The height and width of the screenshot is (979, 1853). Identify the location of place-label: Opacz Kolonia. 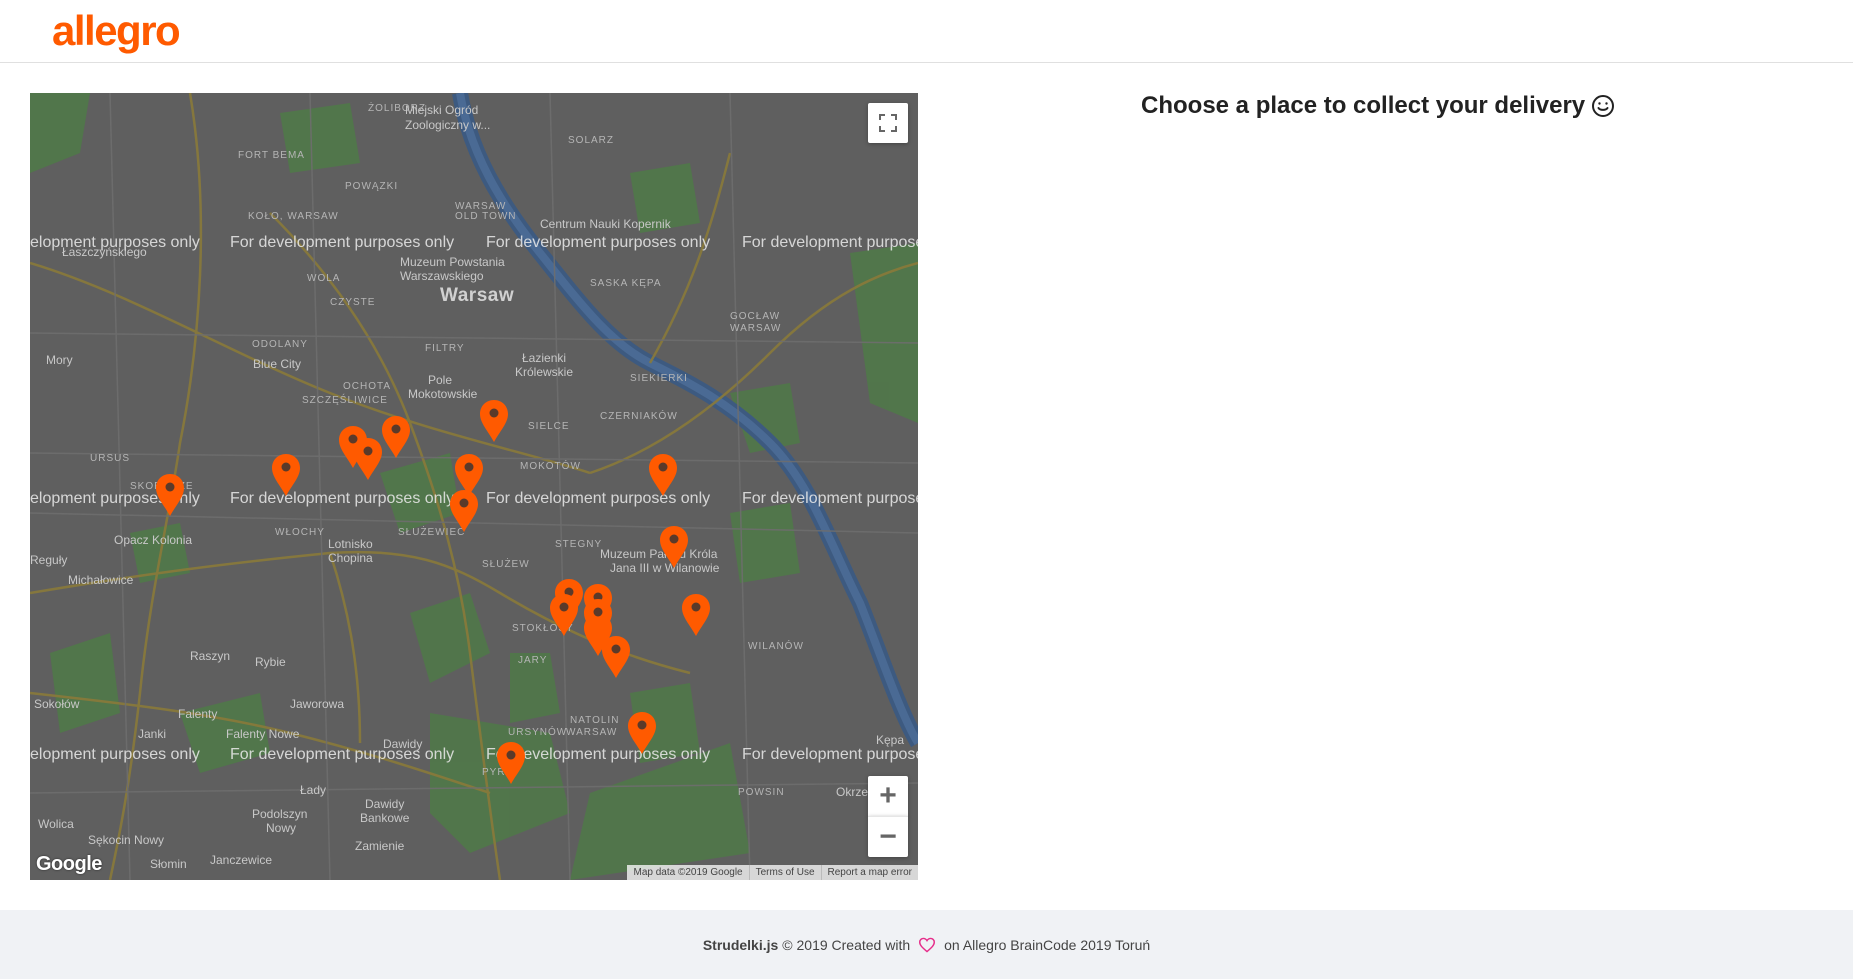
(153, 540).